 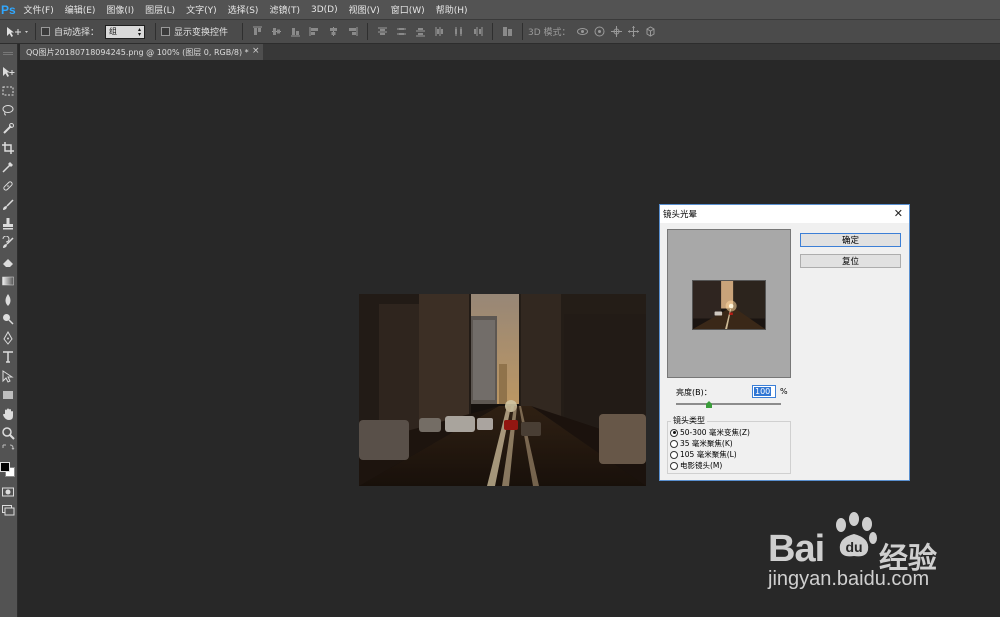 What do you see at coordinates (764, 391) in the screenshot?
I see `brightness-input: 100` at bounding box center [764, 391].